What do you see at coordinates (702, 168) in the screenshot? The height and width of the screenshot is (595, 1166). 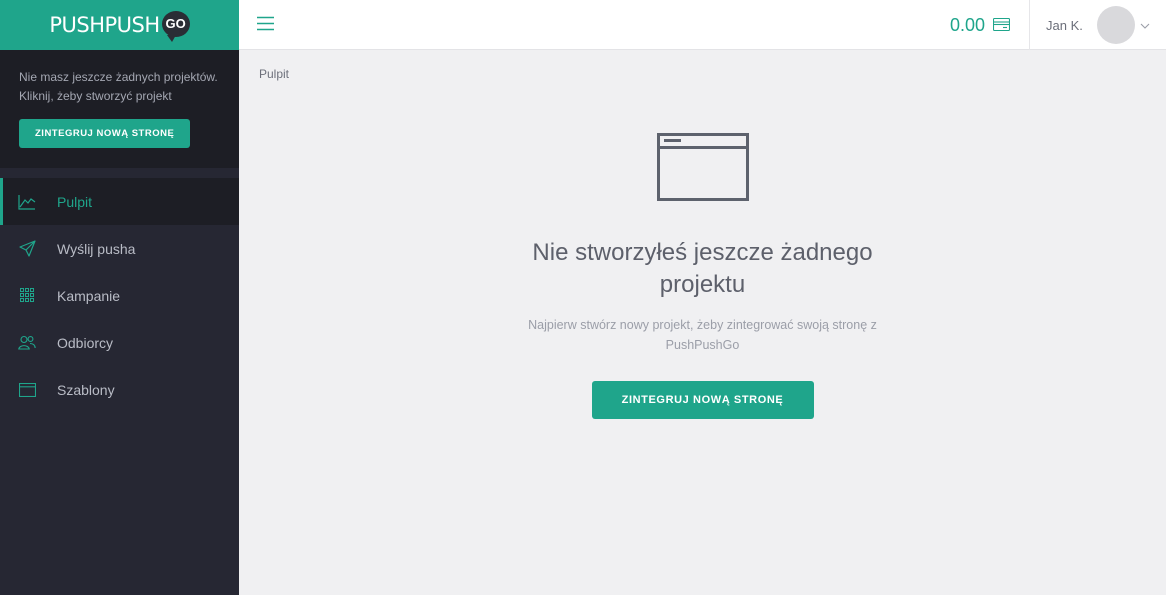 I see `browser-window-icon` at bounding box center [702, 168].